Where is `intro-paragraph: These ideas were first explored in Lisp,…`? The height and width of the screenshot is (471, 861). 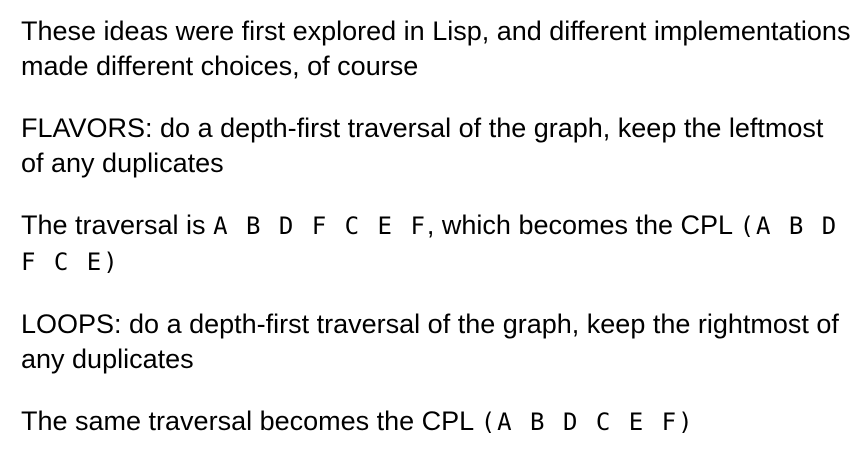 intro-paragraph: These ideas were first explored in Lisp,… is located at coordinates (436, 48).